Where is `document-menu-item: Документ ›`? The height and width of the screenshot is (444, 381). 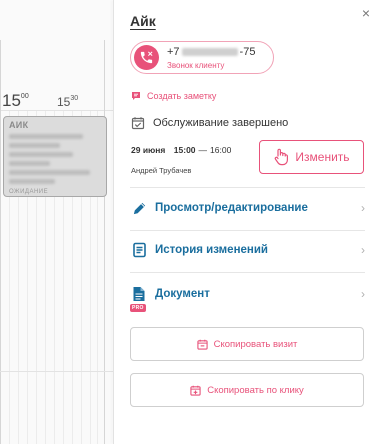 document-menu-item: Документ › is located at coordinates (247, 294).